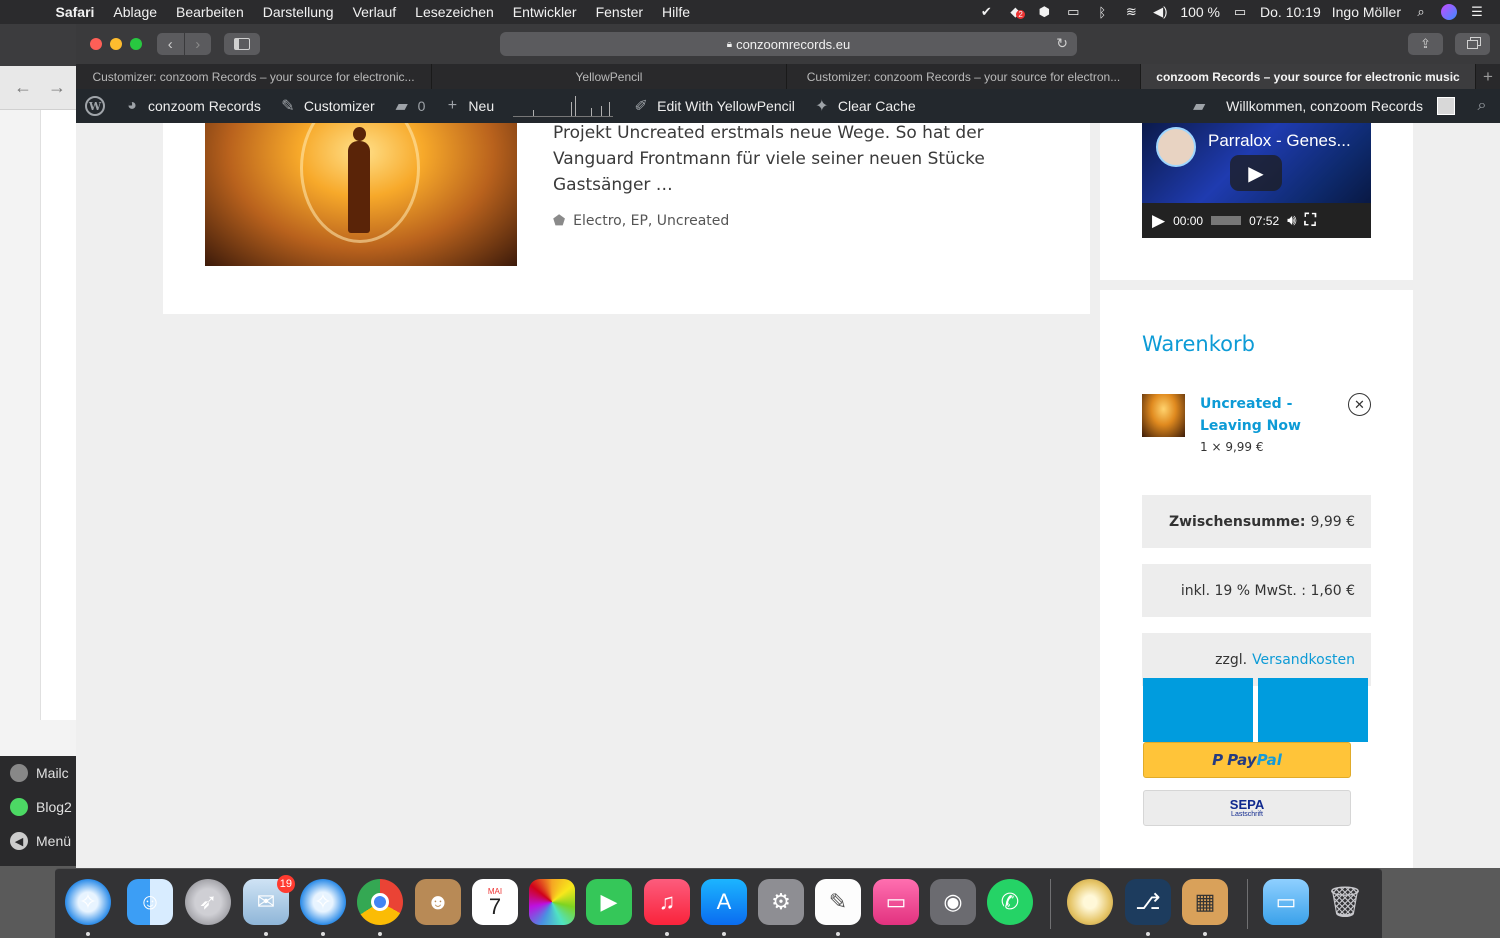 This screenshot has width=1500, height=938. What do you see at coordinates (1482, 106) in the screenshot?
I see `admin-search: ⌕` at bounding box center [1482, 106].